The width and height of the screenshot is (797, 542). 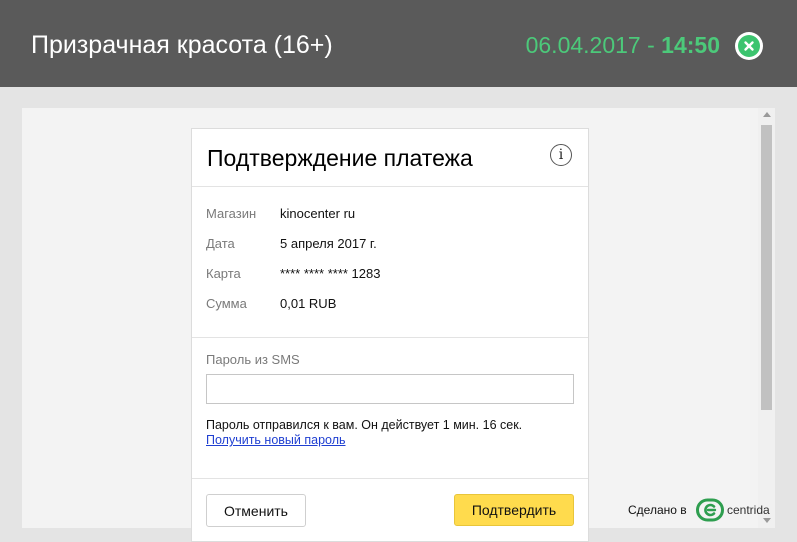 I want to click on confirm-button: Подтвердить, so click(x=514, y=510).